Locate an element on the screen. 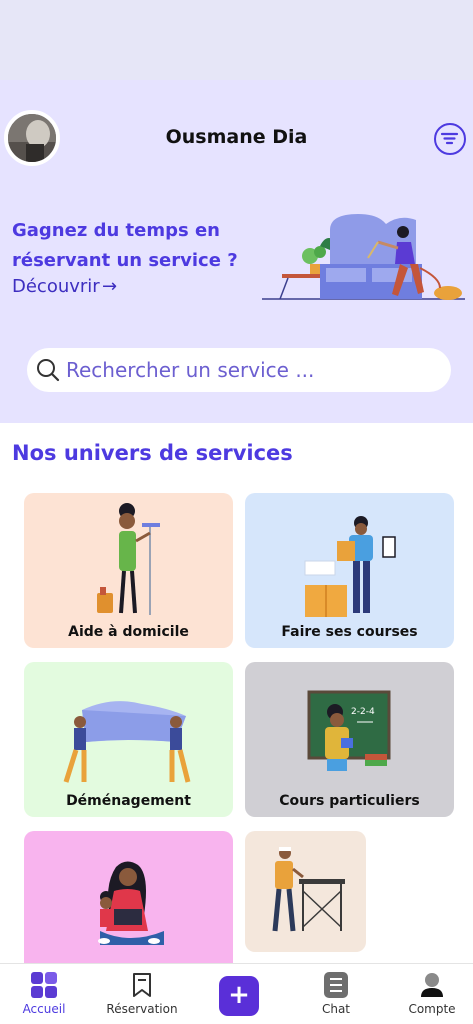 This screenshot has width=473, height=1024. service-card-cours-particuliers: 2-2-4 Cours particuliers is located at coordinates (349, 739).